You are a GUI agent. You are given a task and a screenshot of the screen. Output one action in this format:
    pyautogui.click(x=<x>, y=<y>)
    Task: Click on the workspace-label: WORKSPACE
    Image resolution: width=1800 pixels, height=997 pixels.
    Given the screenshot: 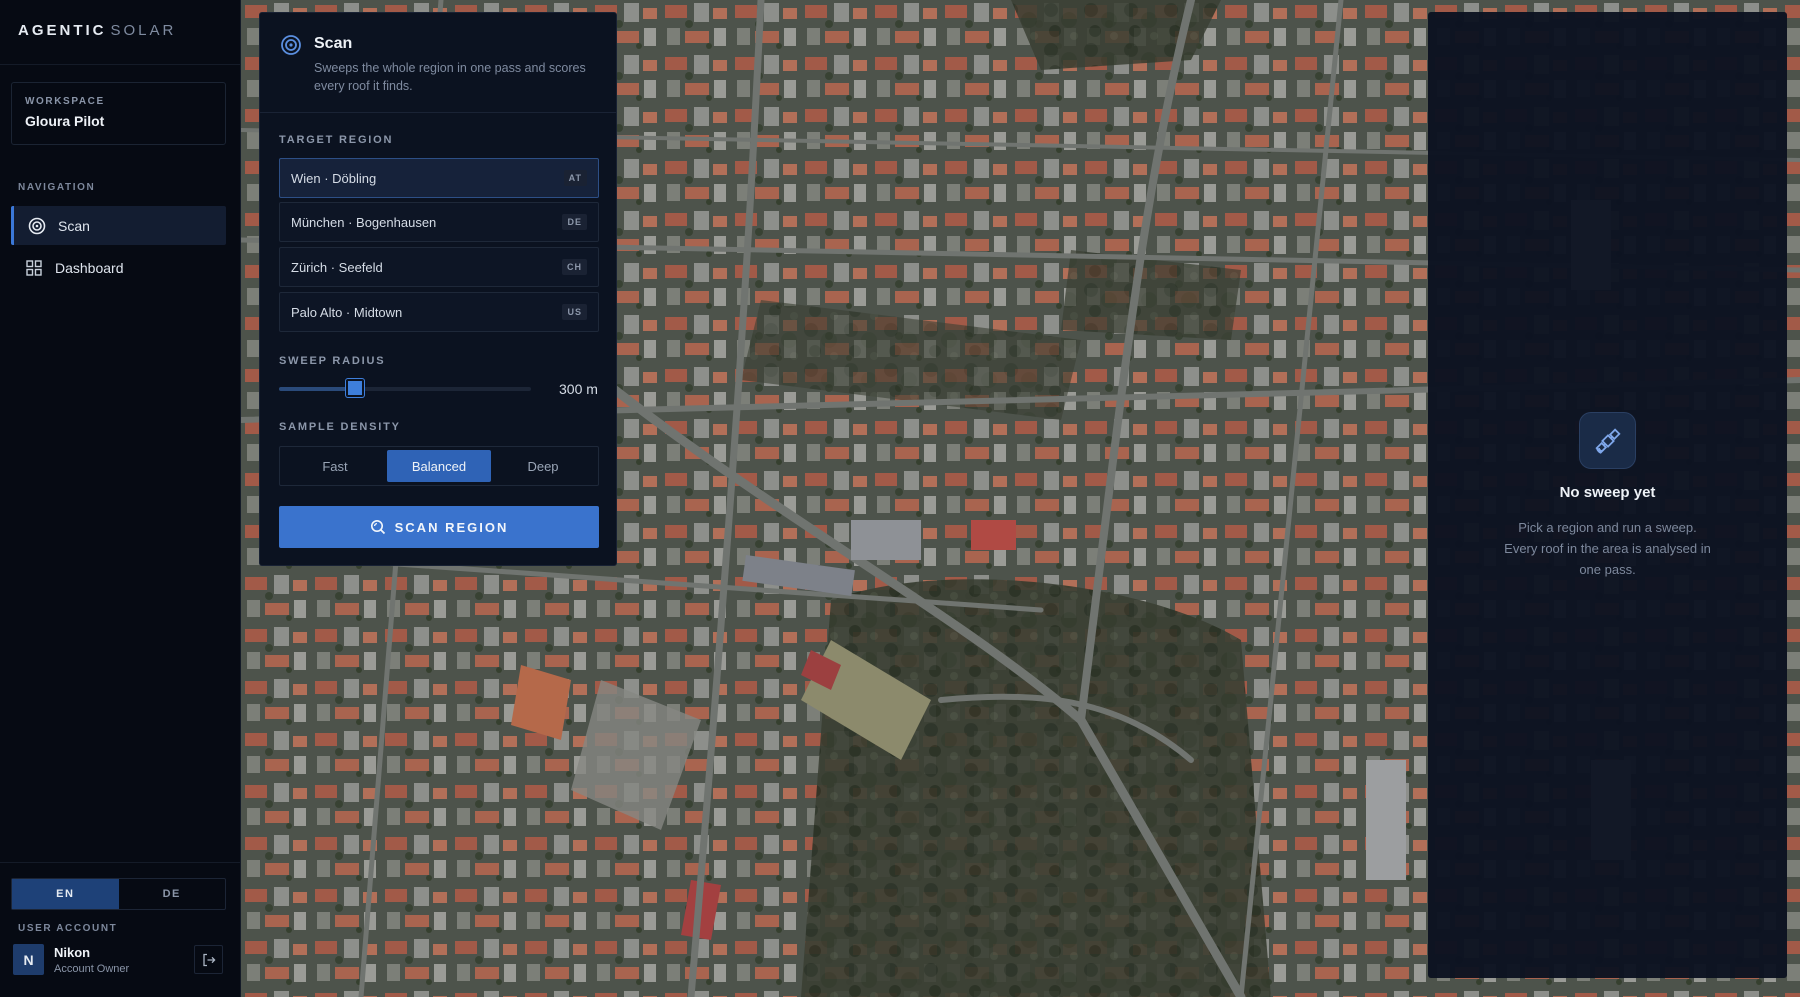 What is the action you would take?
    pyautogui.click(x=65, y=101)
    